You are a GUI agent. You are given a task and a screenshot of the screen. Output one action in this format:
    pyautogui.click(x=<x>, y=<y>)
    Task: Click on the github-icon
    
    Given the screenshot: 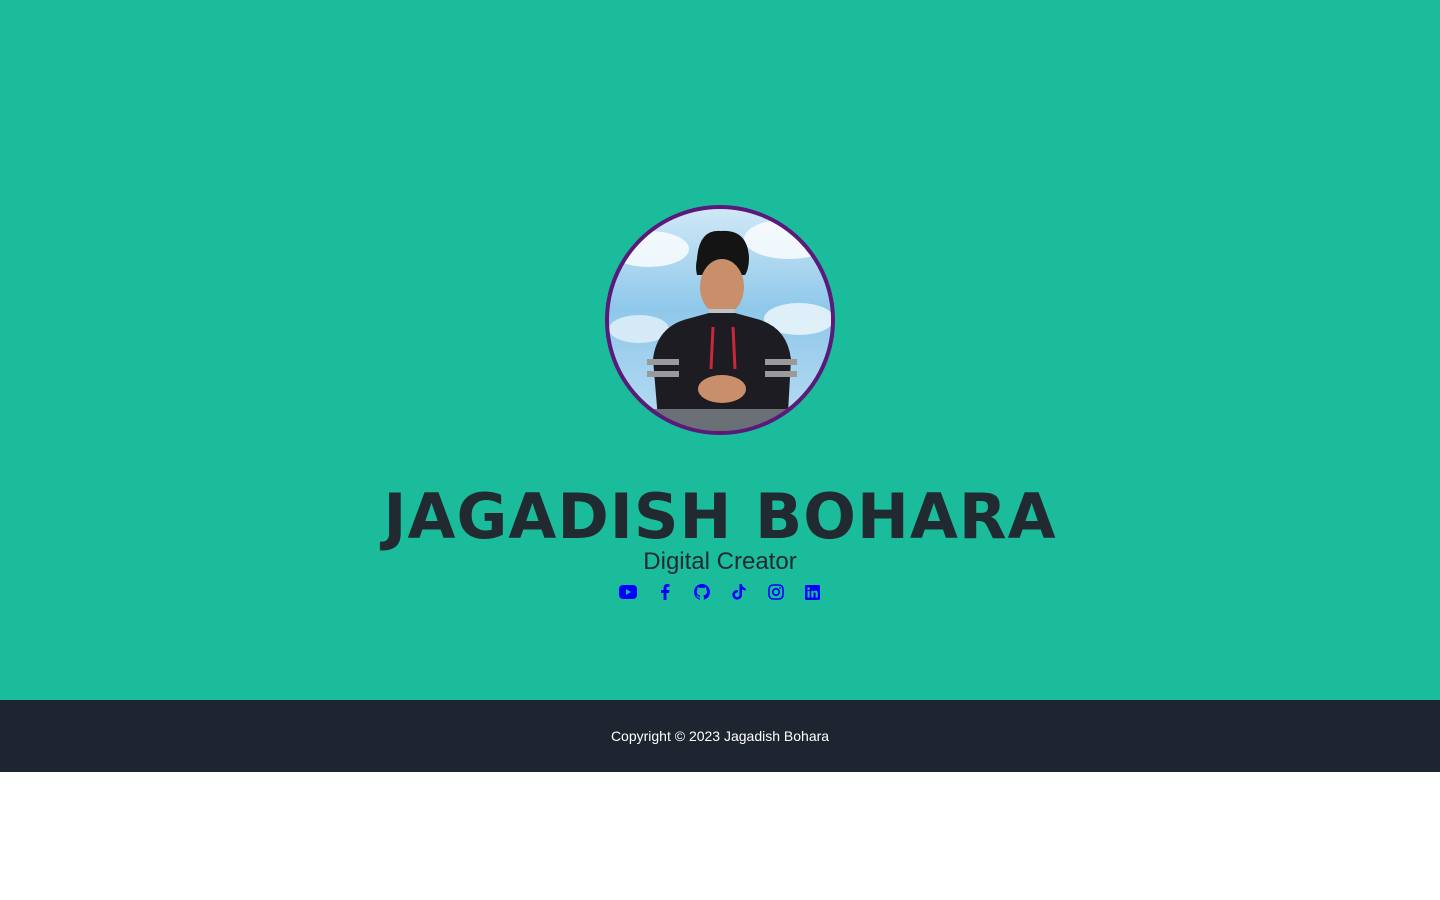 What is the action you would take?
    pyautogui.click(x=701, y=592)
    